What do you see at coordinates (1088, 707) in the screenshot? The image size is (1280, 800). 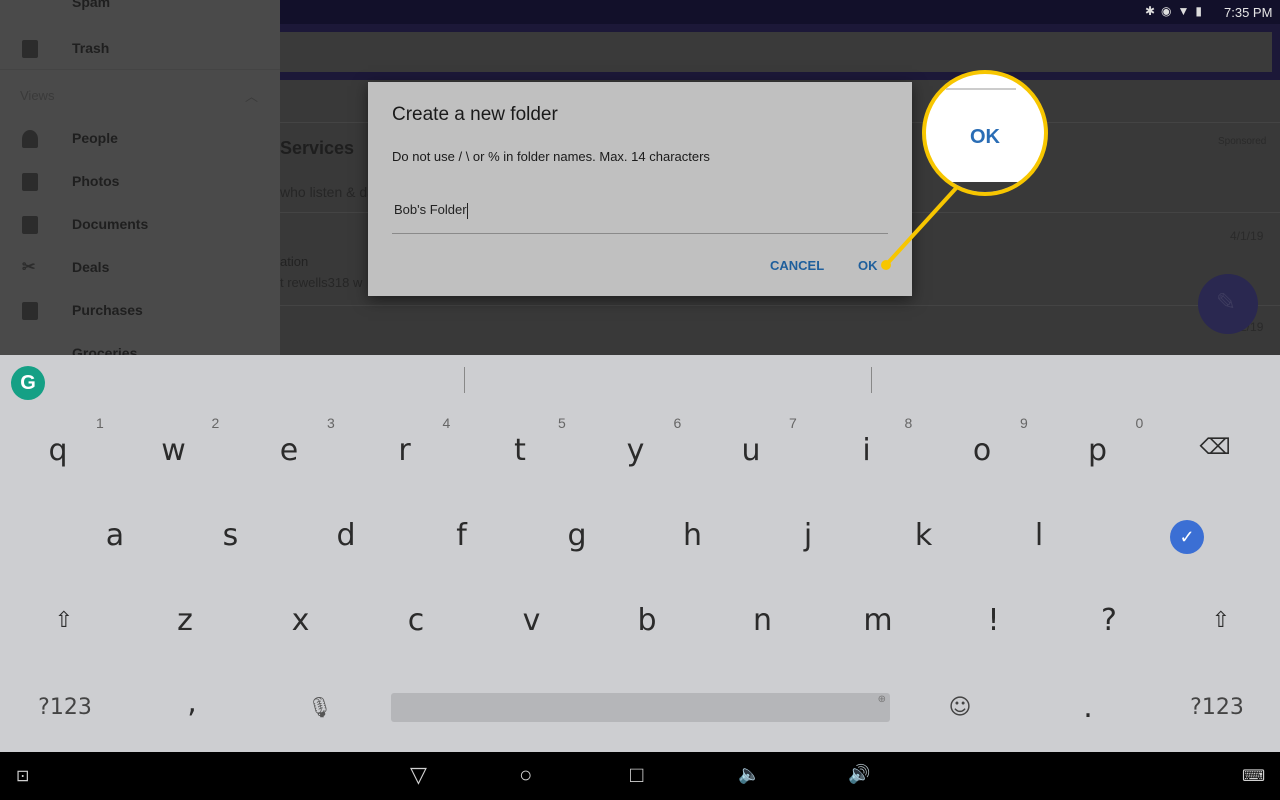 I see `period-key: .` at bounding box center [1088, 707].